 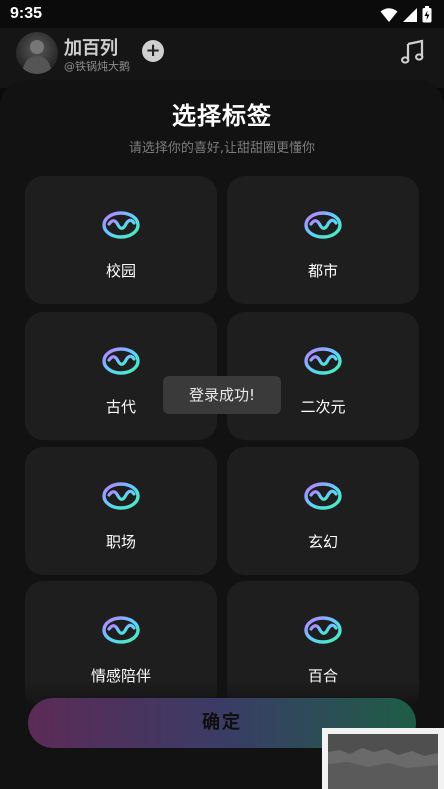 What do you see at coordinates (91, 47) in the screenshot?
I see `author-name: 加百列` at bounding box center [91, 47].